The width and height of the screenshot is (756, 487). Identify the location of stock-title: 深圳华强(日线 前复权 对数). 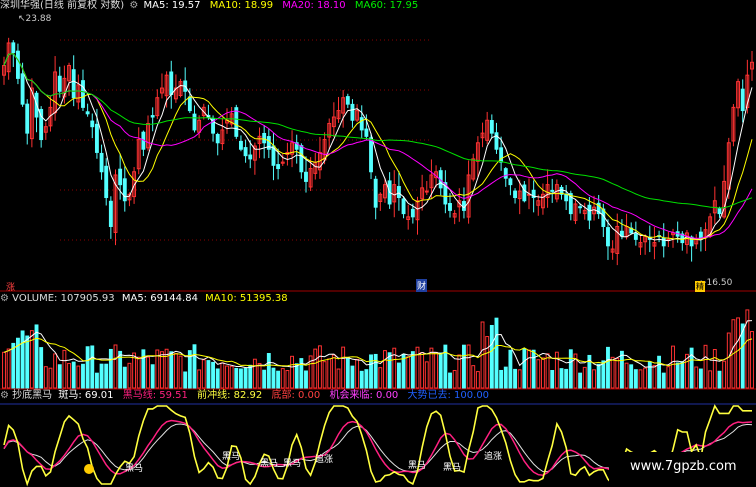
(62, 5).